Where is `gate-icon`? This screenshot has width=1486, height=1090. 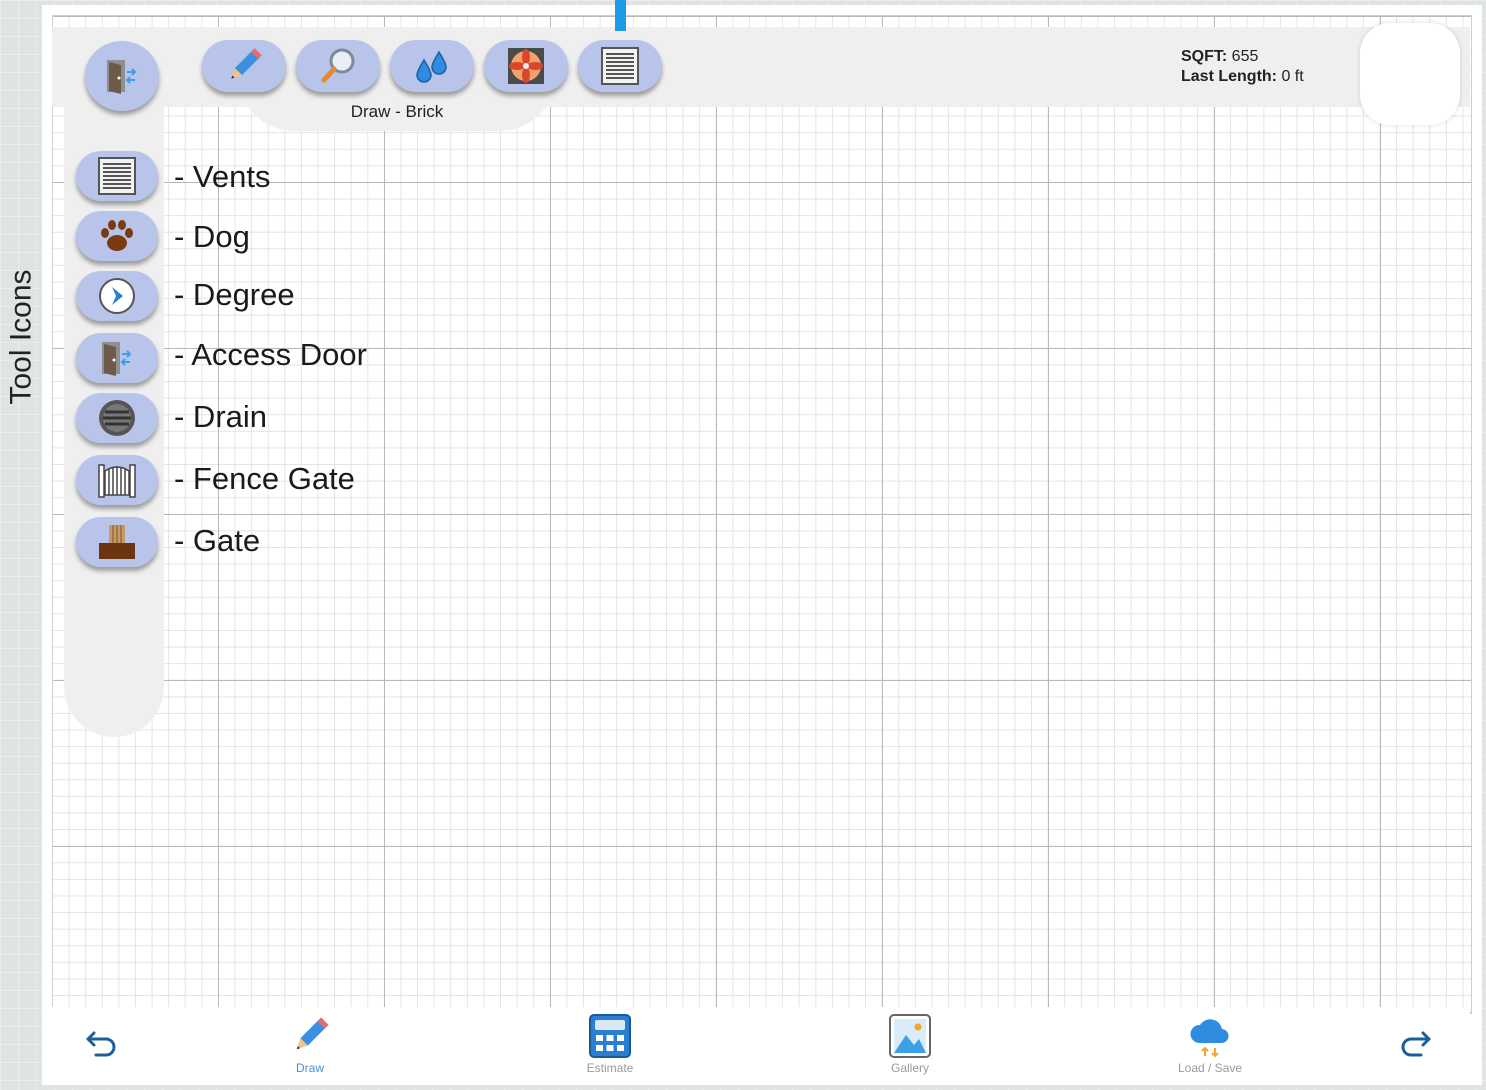
gate-icon is located at coordinates (117, 542).